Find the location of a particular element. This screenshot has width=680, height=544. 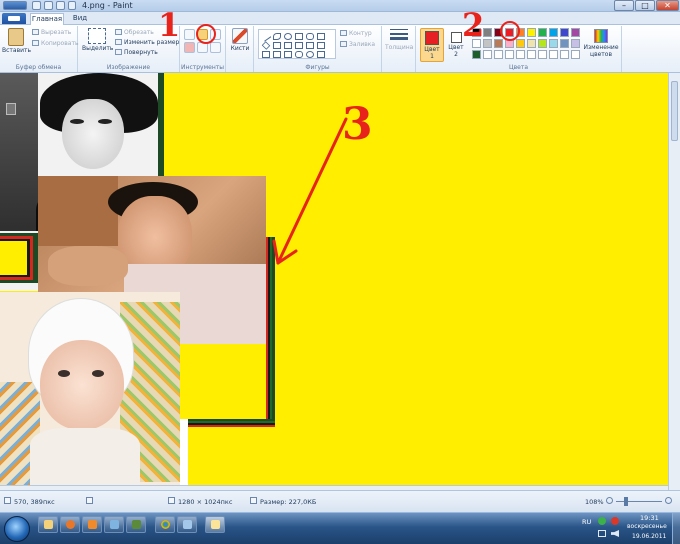

vertical-scrollbar is located at coordinates (674, 281).